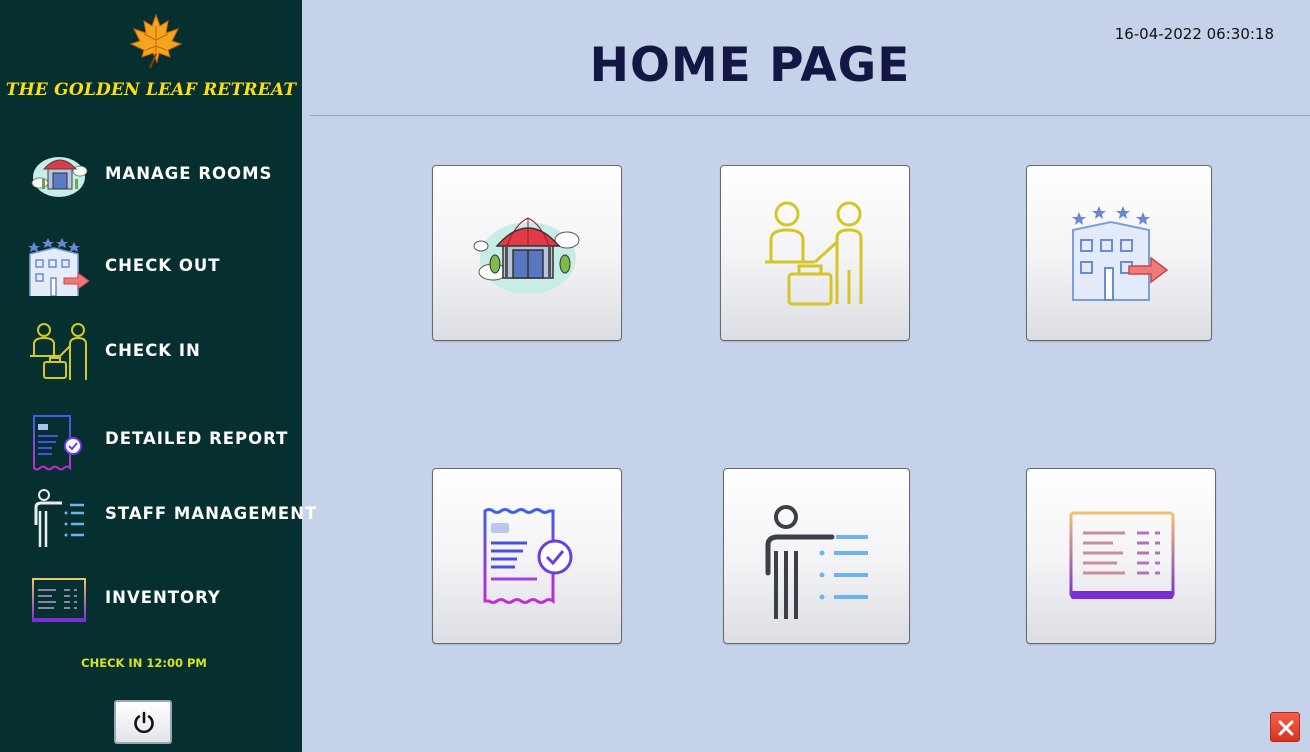  I want to click on close-icon, so click(1286, 728).